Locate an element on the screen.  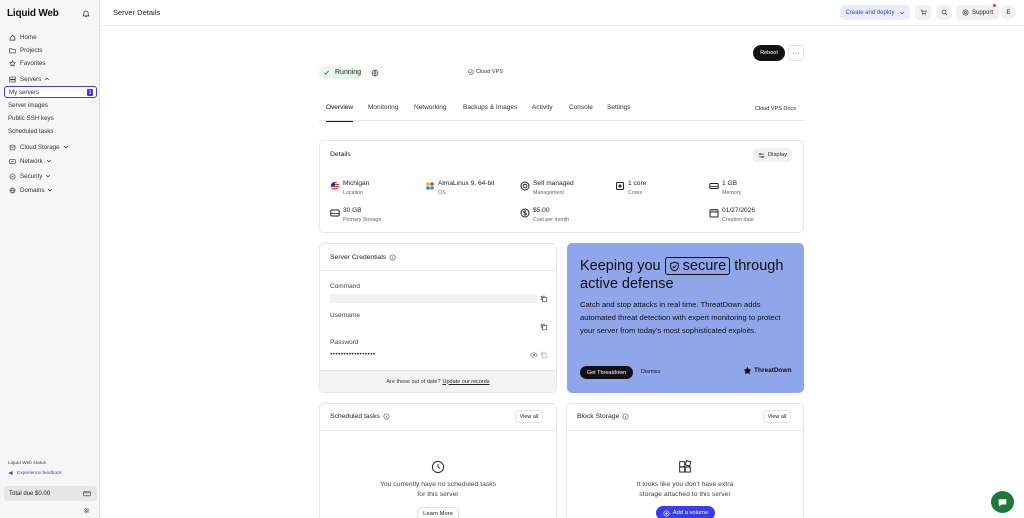
check-icon is located at coordinates (326, 72).